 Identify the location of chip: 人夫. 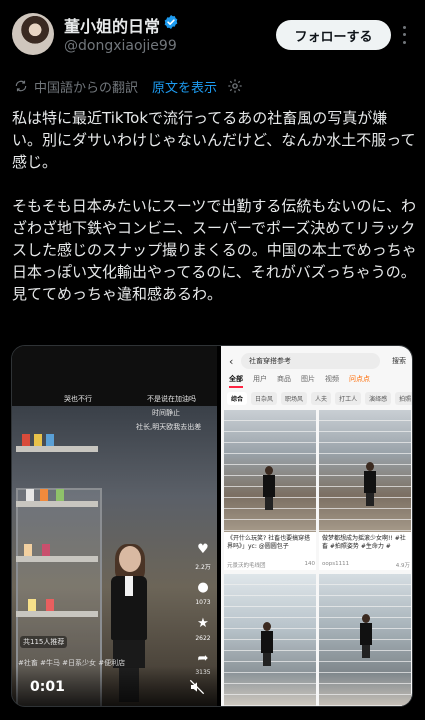
(321, 398).